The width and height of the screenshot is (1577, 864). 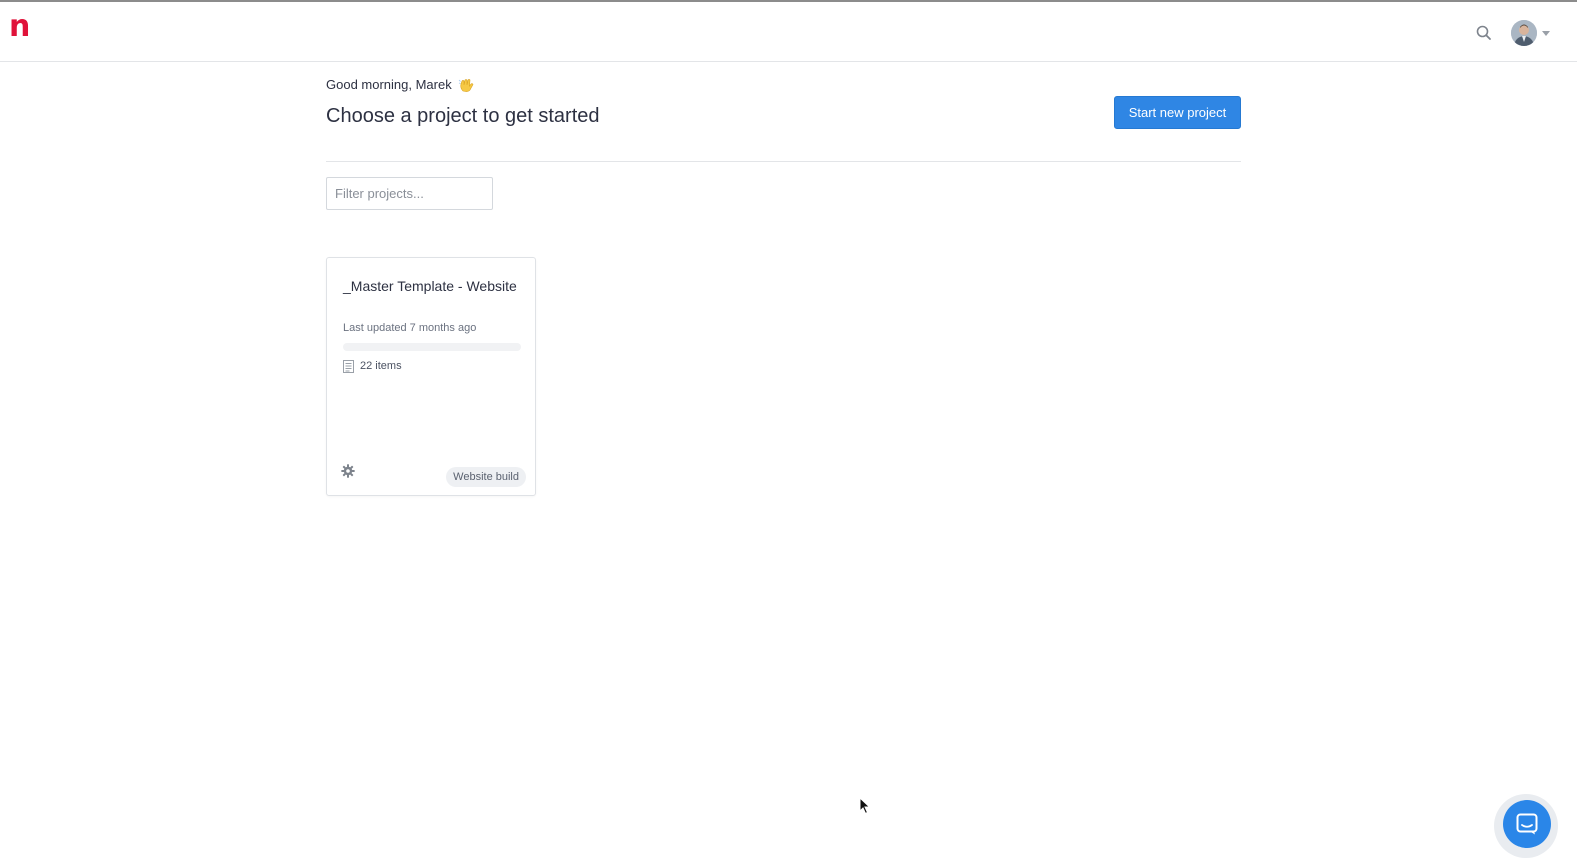 What do you see at coordinates (1177, 112) in the screenshot?
I see `start-new-project-button: Start new project` at bounding box center [1177, 112].